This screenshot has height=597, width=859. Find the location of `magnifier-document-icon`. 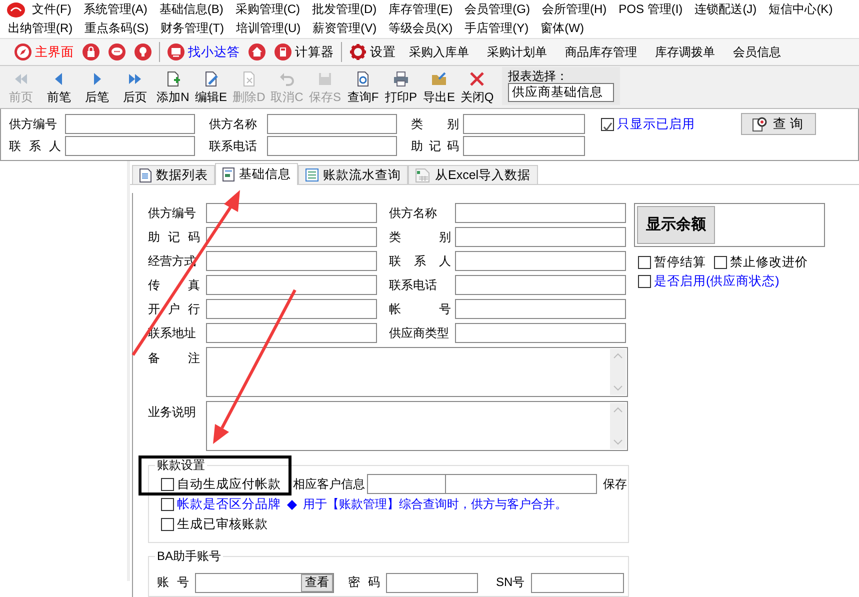

magnifier-document-icon is located at coordinates (363, 78).